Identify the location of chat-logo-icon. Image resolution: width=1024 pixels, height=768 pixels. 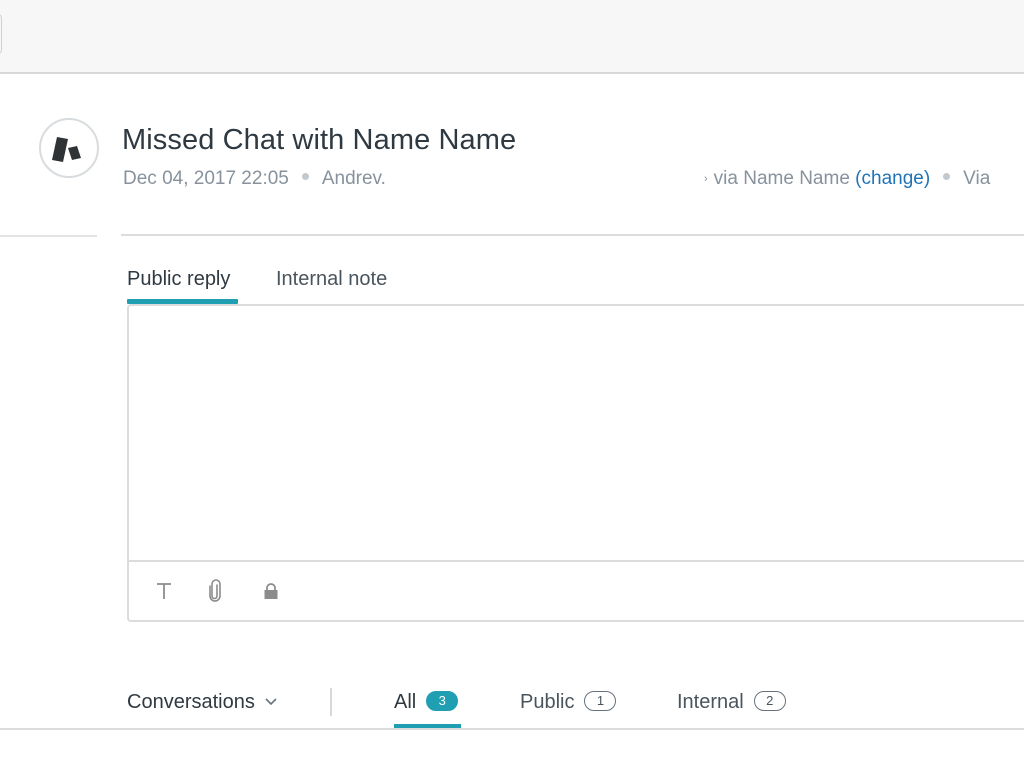
(66, 149).